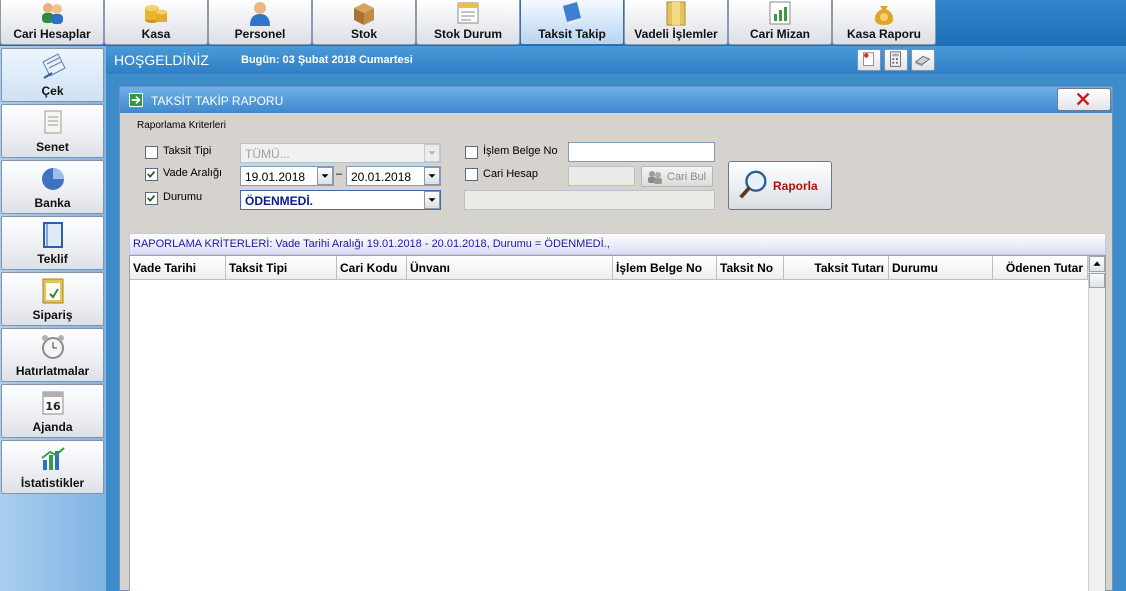 Image resolution: width=1126 pixels, height=591 pixels. I want to click on chart-doc-icon, so click(780, 13).